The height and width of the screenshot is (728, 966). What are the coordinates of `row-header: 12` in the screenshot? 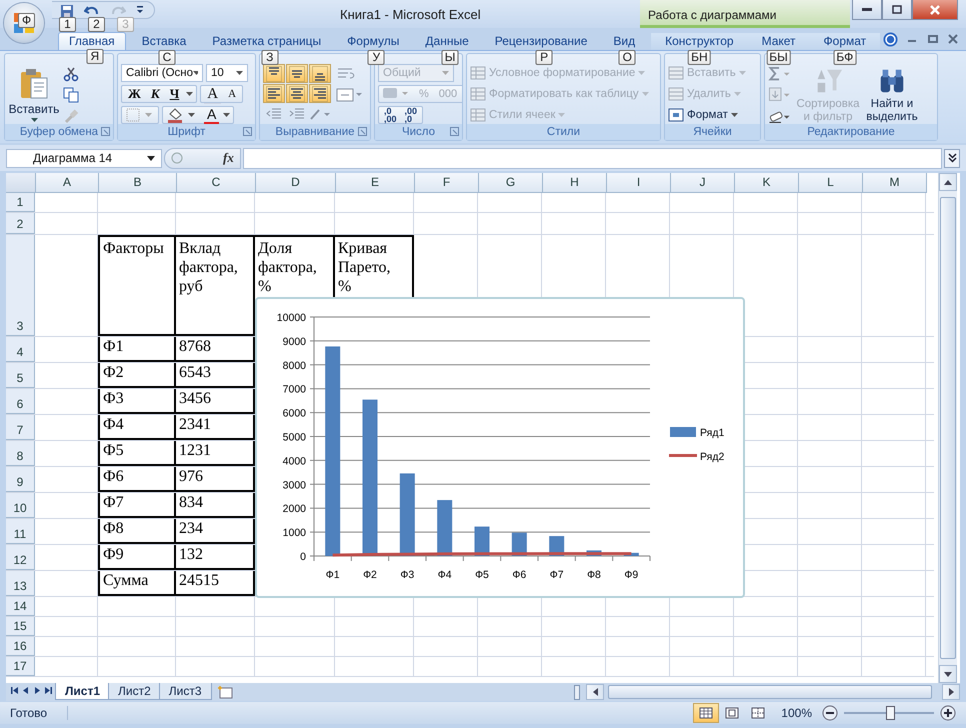 It's located at (20, 557).